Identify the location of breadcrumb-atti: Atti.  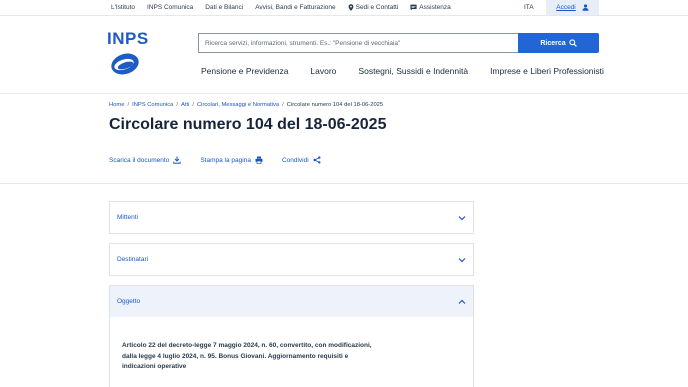
(185, 105).